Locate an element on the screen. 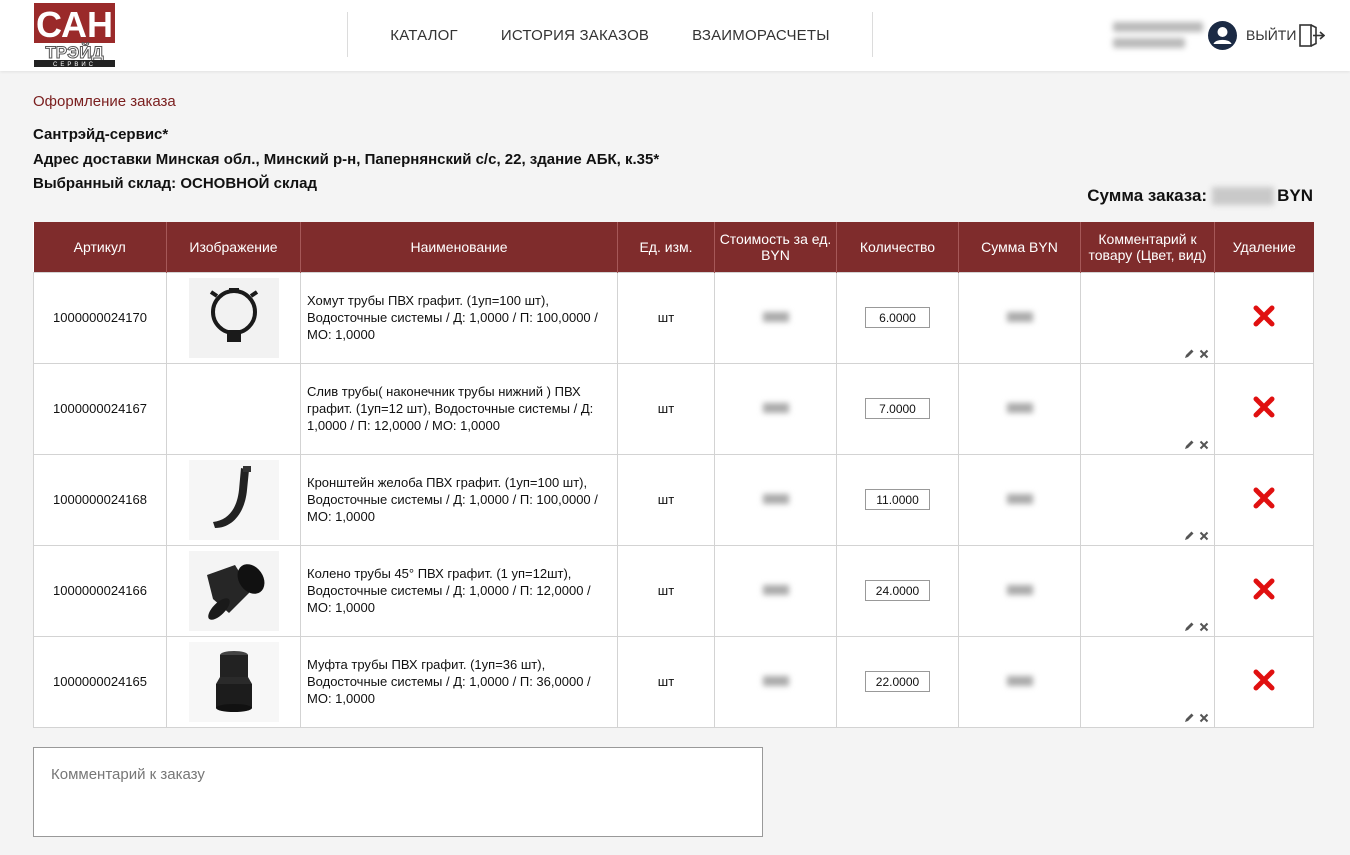 The height and width of the screenshot is (855, 1350). company-name: Сантрэйд-сервис* is located at coordinates (101, 134).